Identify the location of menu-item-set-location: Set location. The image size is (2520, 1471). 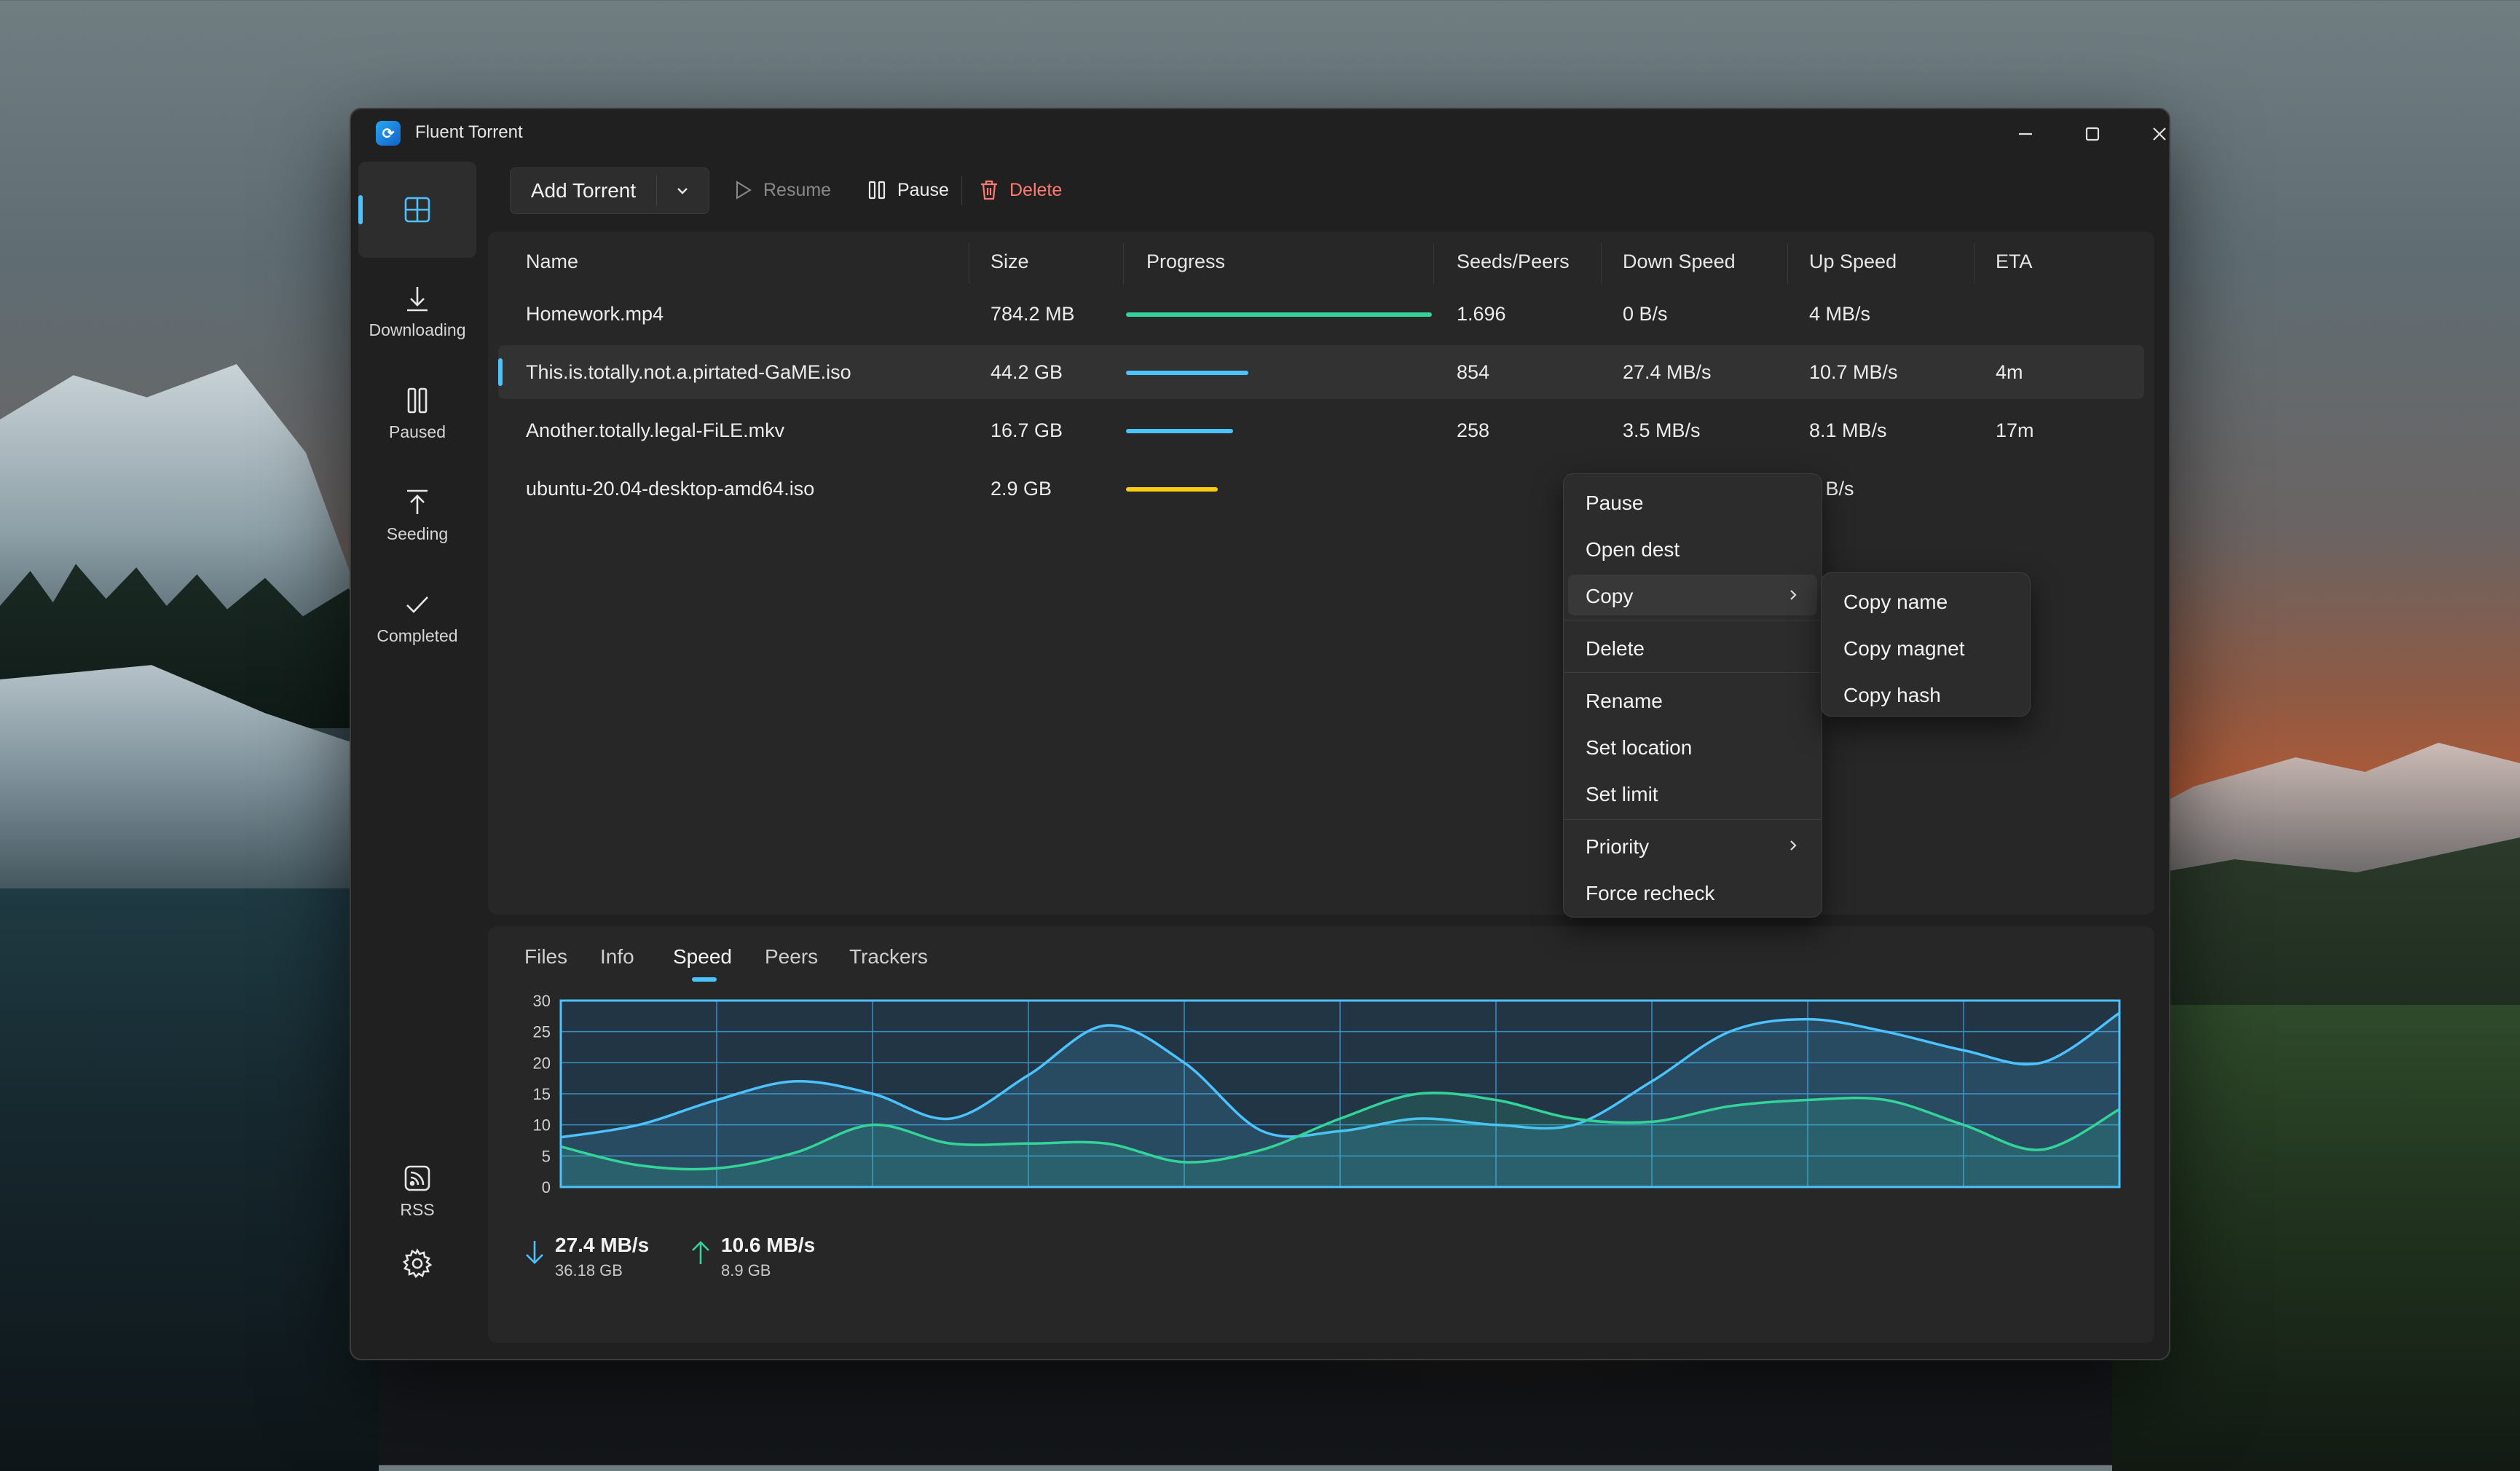
(1692, 746).